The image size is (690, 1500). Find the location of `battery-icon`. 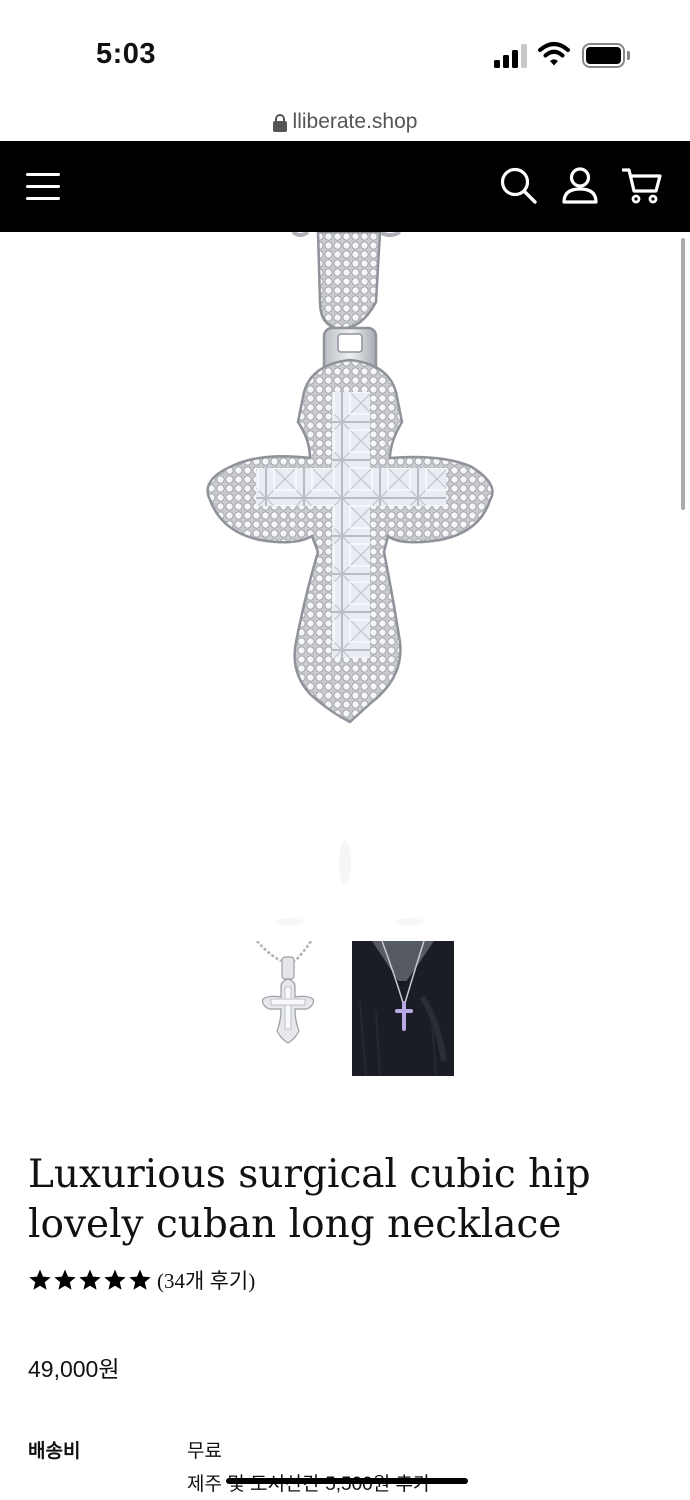

battery-icon is located at coordinates (606, 55).